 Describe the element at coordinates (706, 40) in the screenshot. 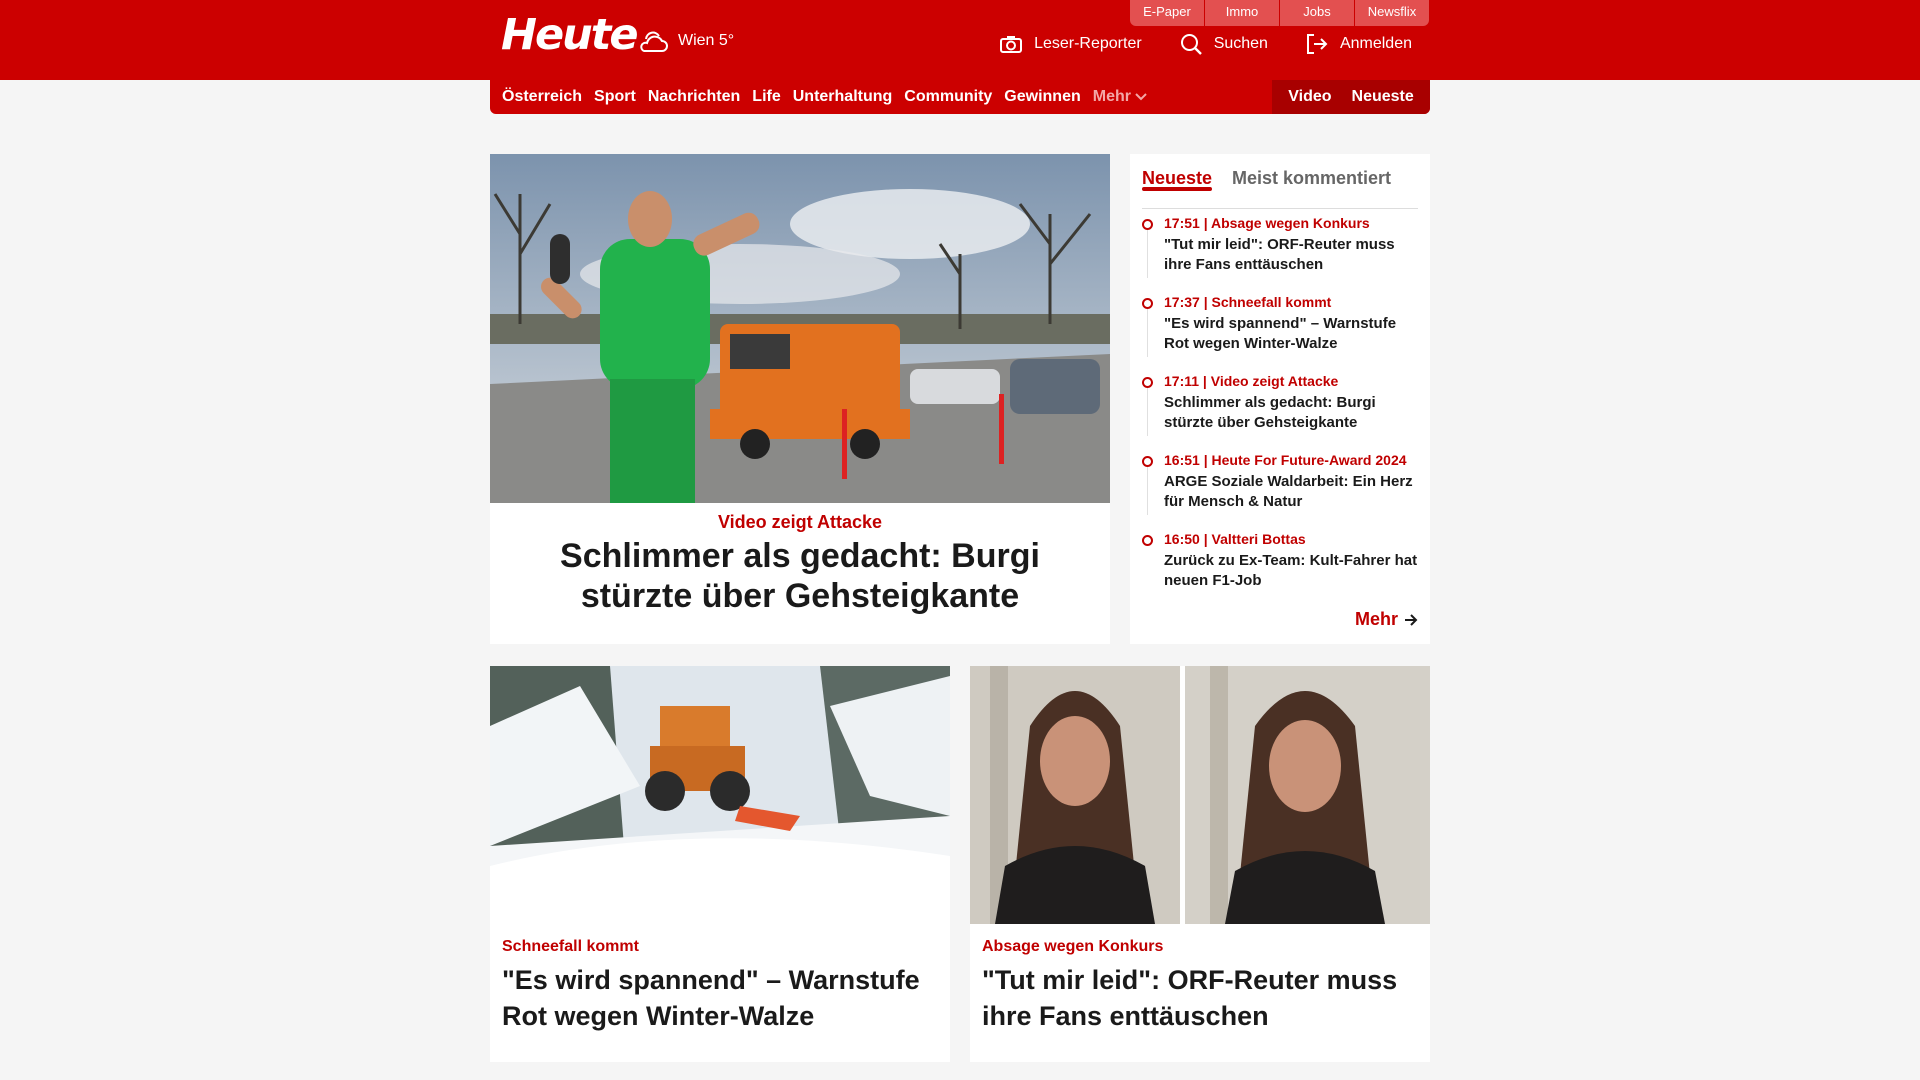

I see `weather-text: Wien 5°` at that location.